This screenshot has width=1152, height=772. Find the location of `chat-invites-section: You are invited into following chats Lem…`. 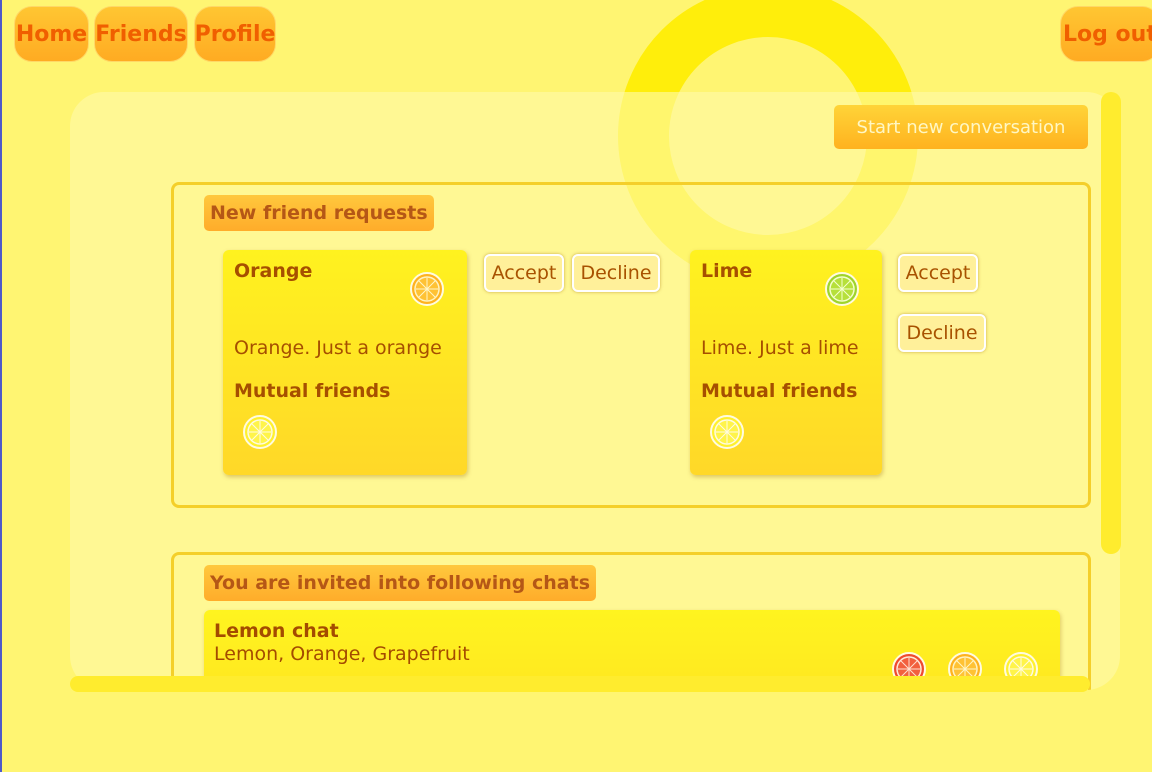

chat-invites-section: You are invited into following chats Lem… is located at coordinates (631, 621).